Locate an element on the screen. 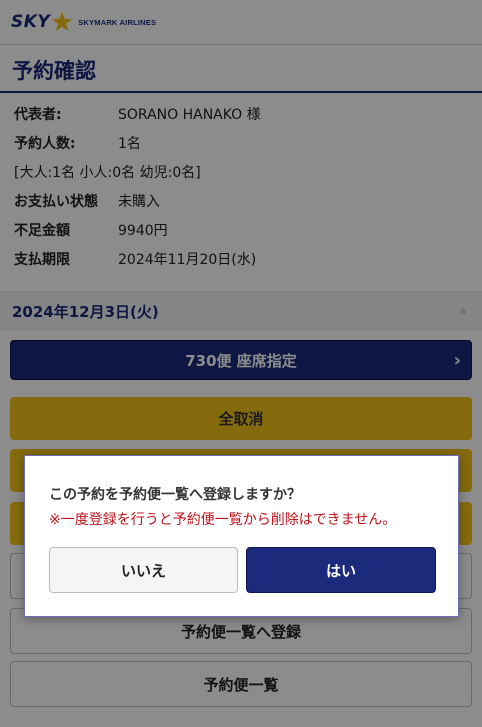  no-button-label: いいえ is located at coordinates (143, 570).